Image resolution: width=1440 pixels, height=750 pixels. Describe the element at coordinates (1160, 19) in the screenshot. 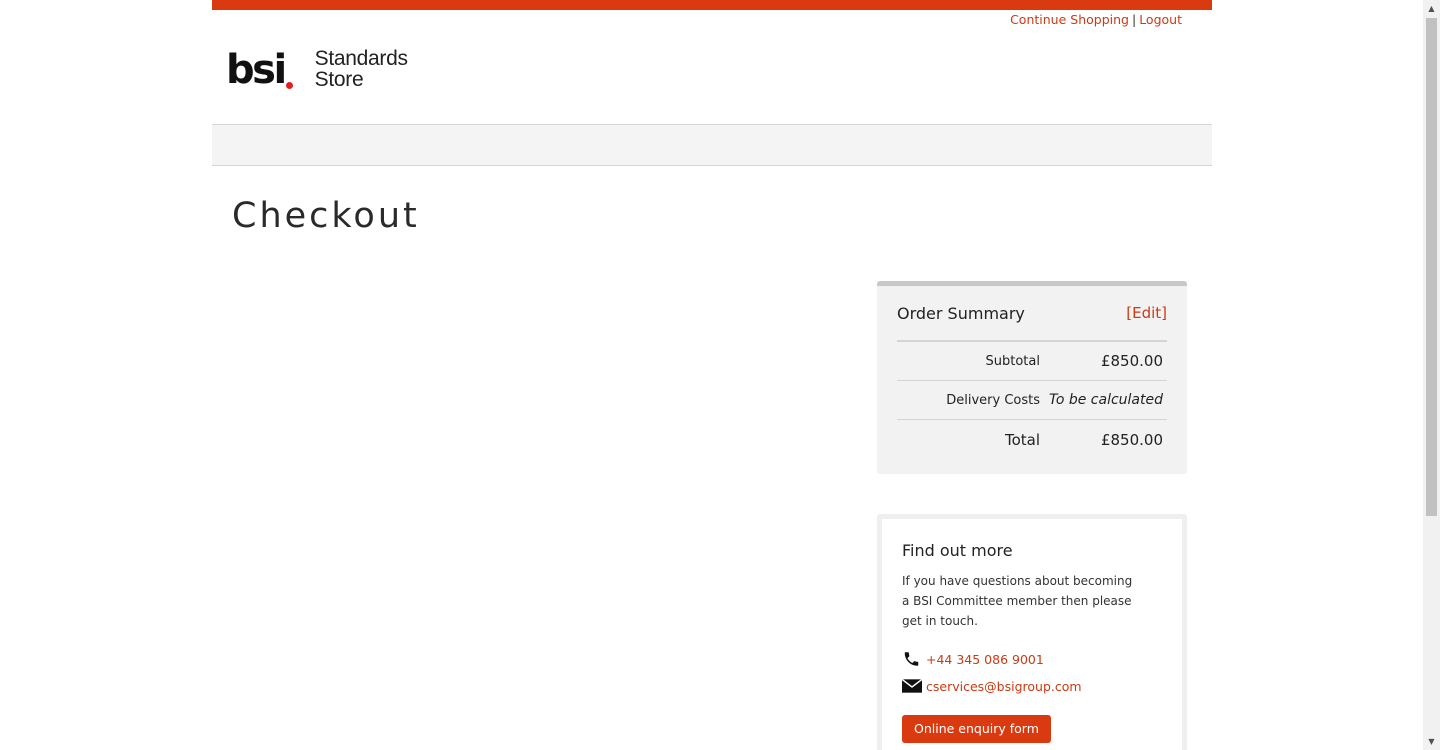

I see `logout-link: Logout` at that location.